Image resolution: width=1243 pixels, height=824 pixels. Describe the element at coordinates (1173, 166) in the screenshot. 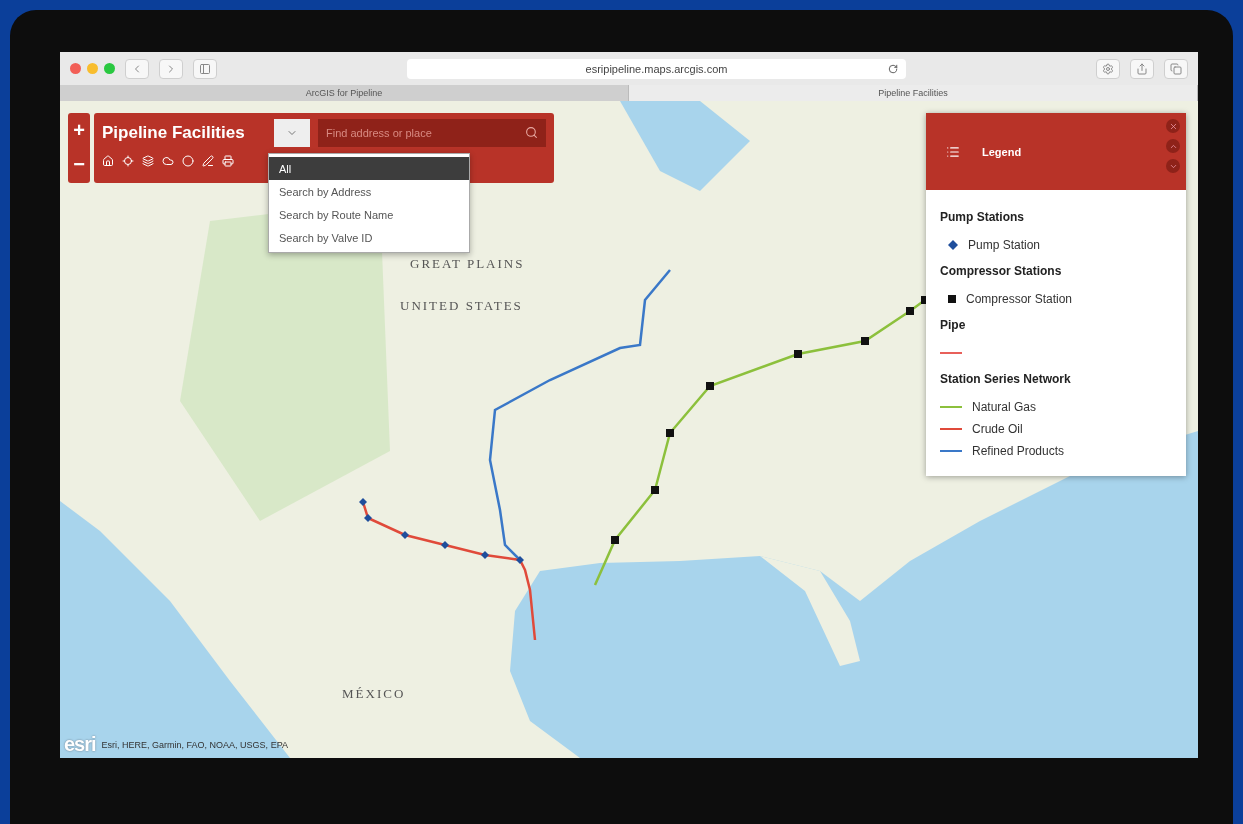

I see `expand-button` at that location.